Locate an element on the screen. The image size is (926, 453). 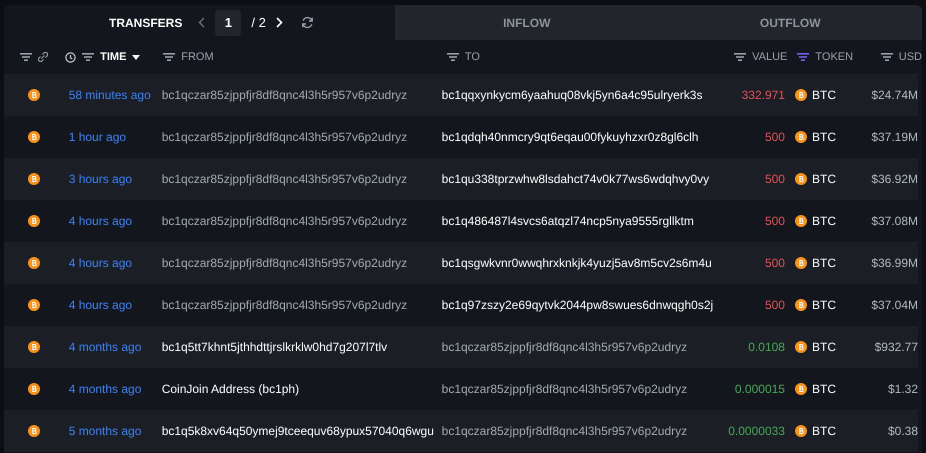
usd-value: $932.77 is located at coordinates (896, 347).